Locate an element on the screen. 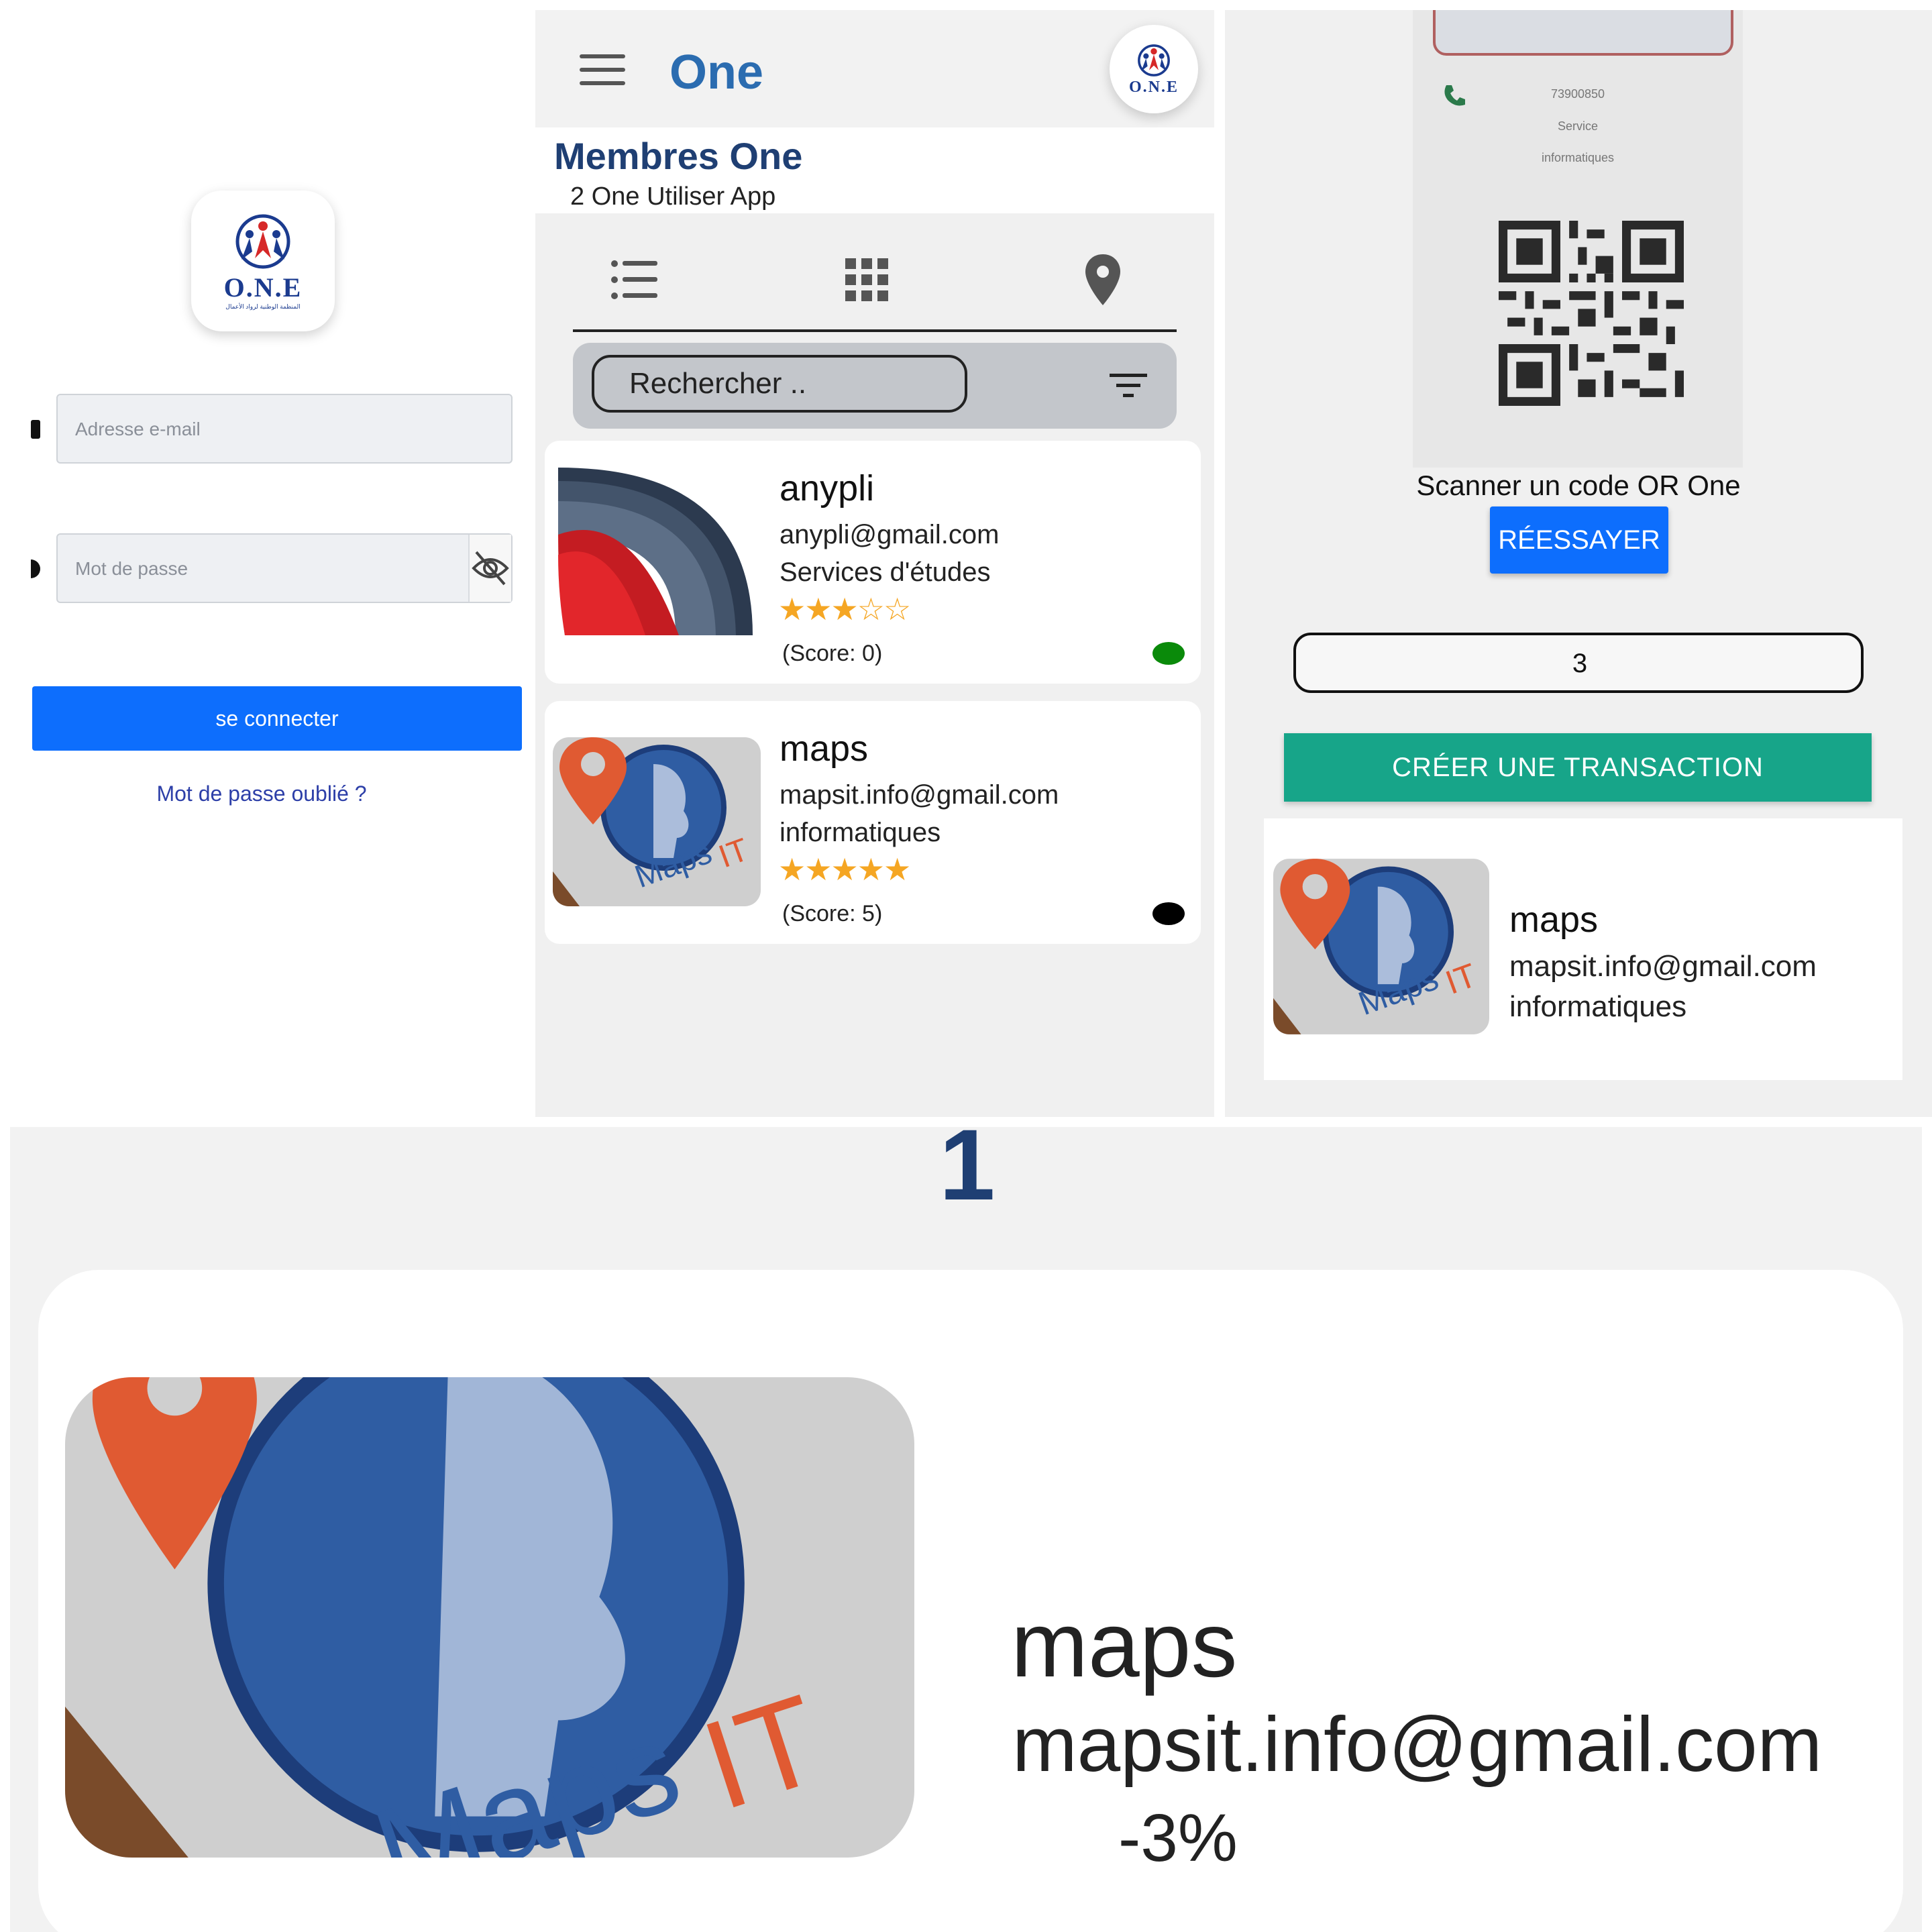  logo-subtitle: المنظمة الوطنية لرواد الأعمال is located at coordinates (263, 306).